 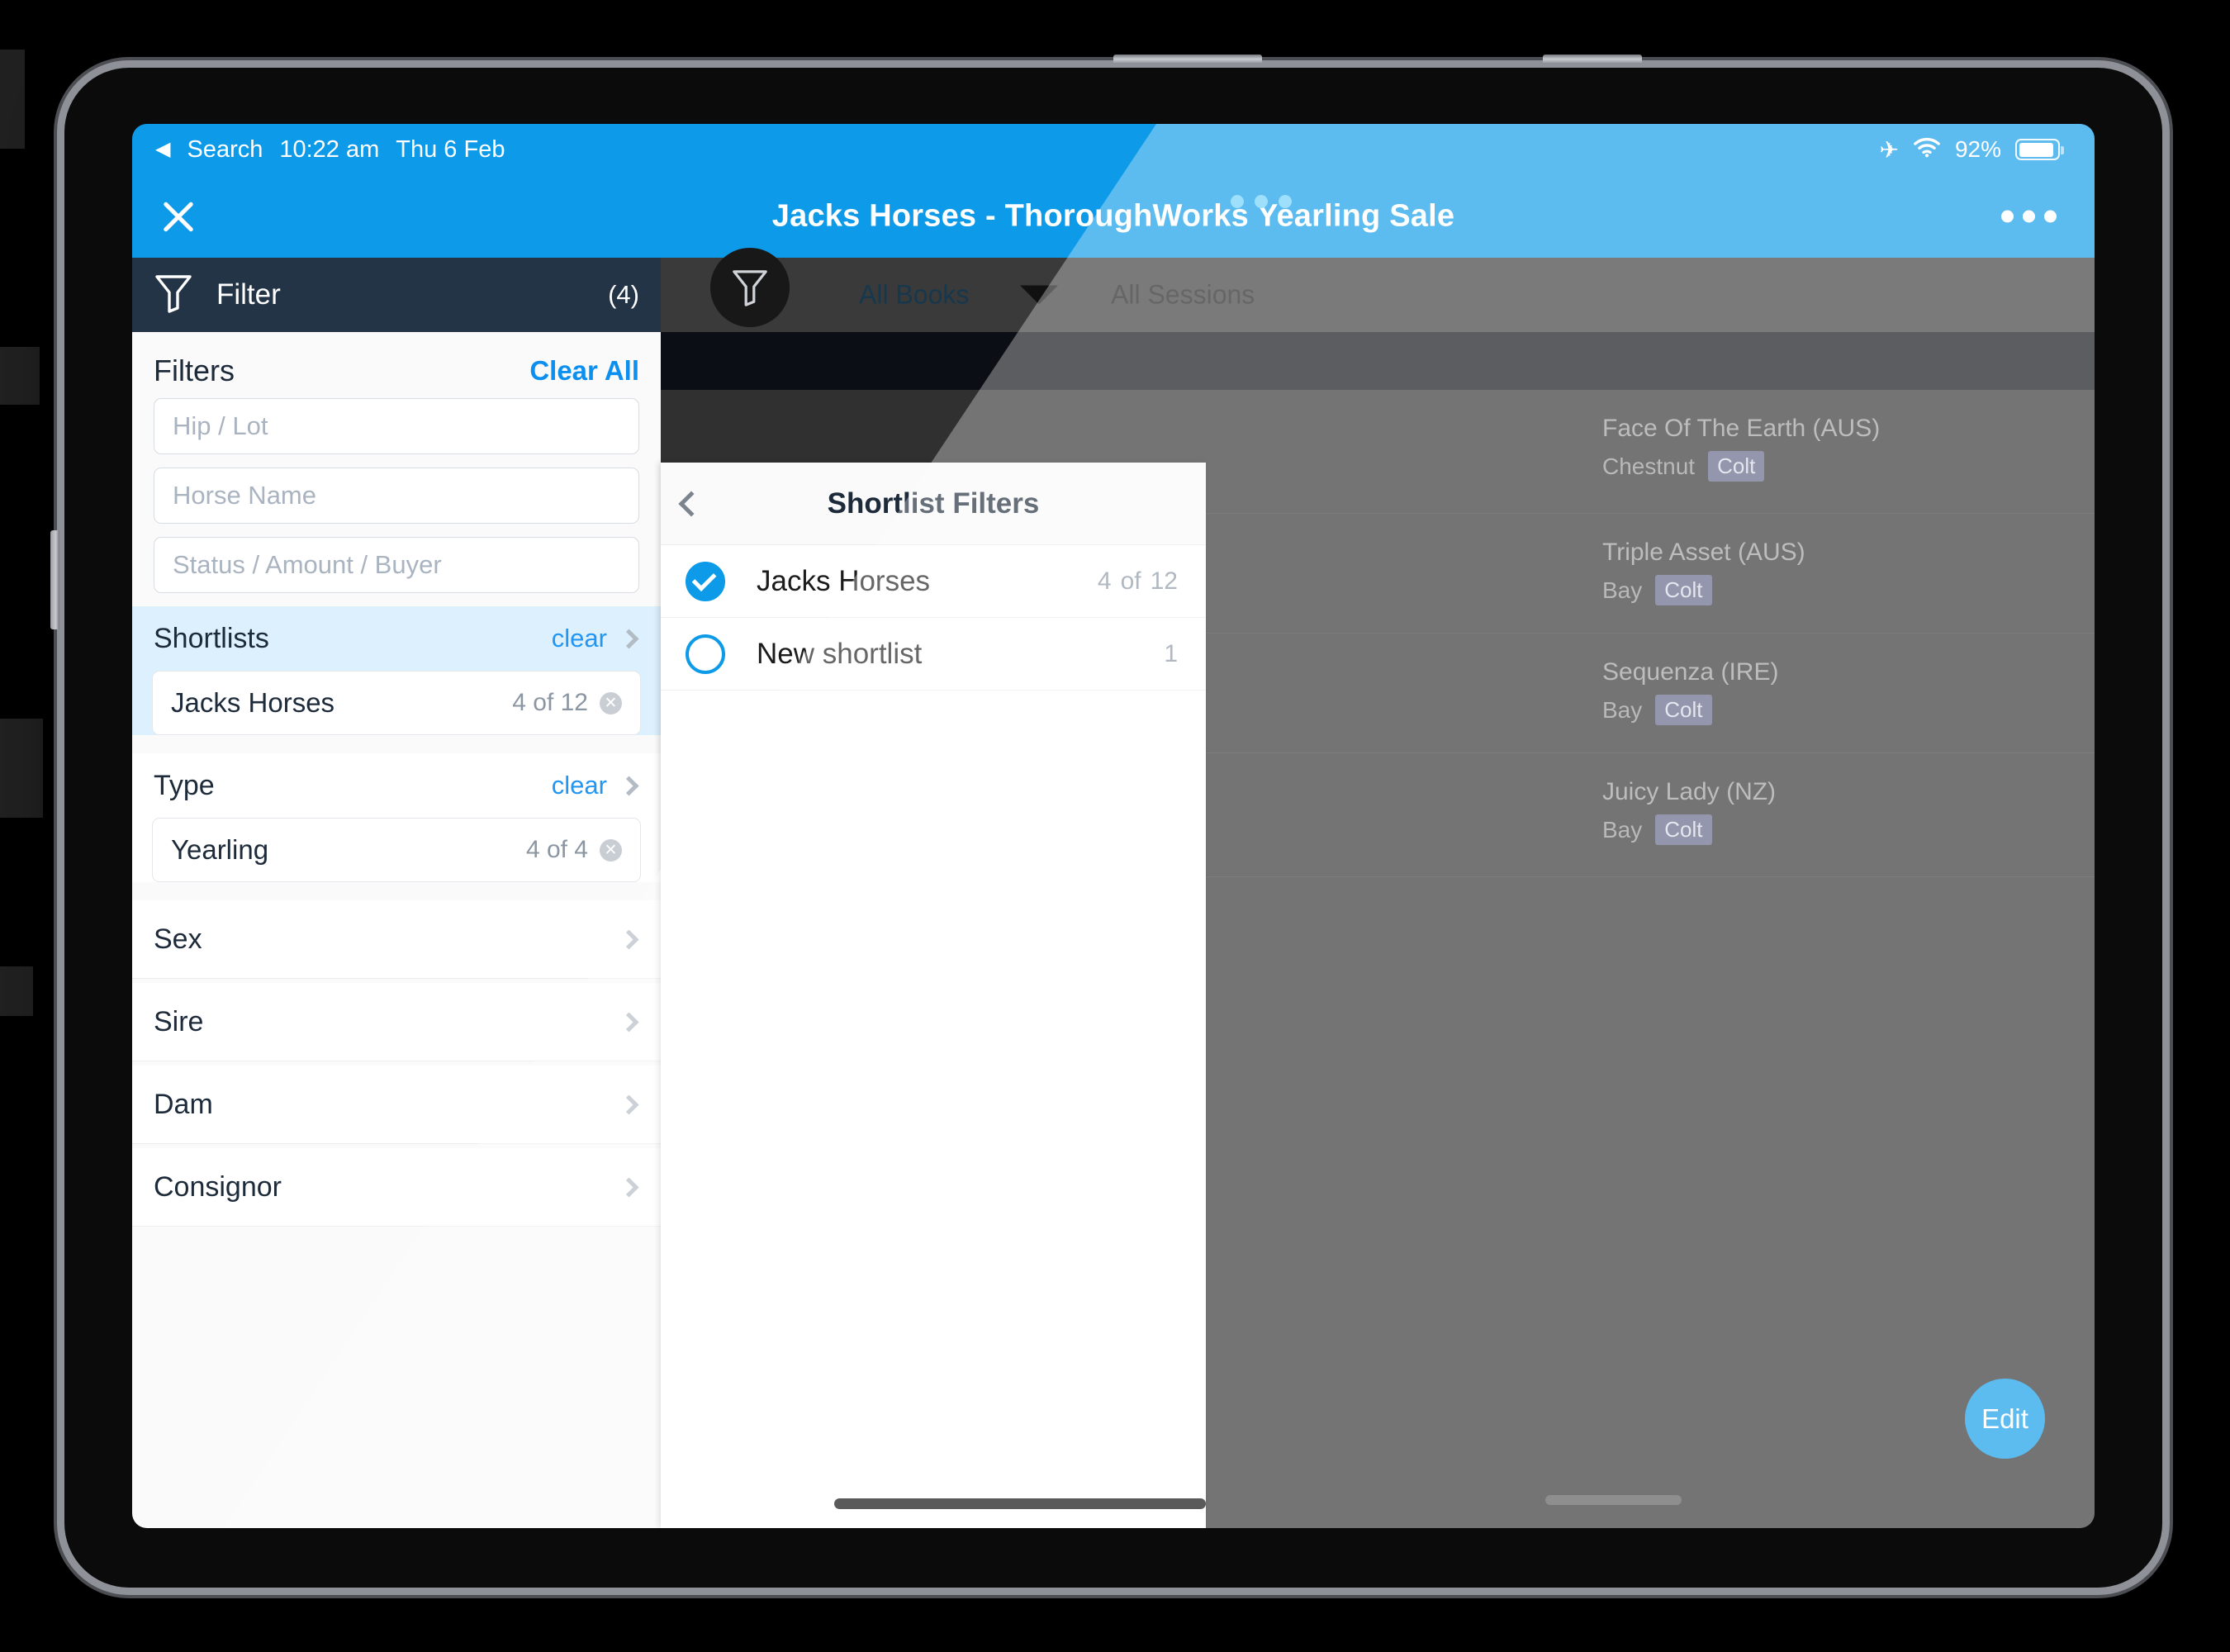 What do you see at coordinates (253, 702) in the screenshot?
I see `chip-label: Jacks Horses` at bounding box center [253, 702].